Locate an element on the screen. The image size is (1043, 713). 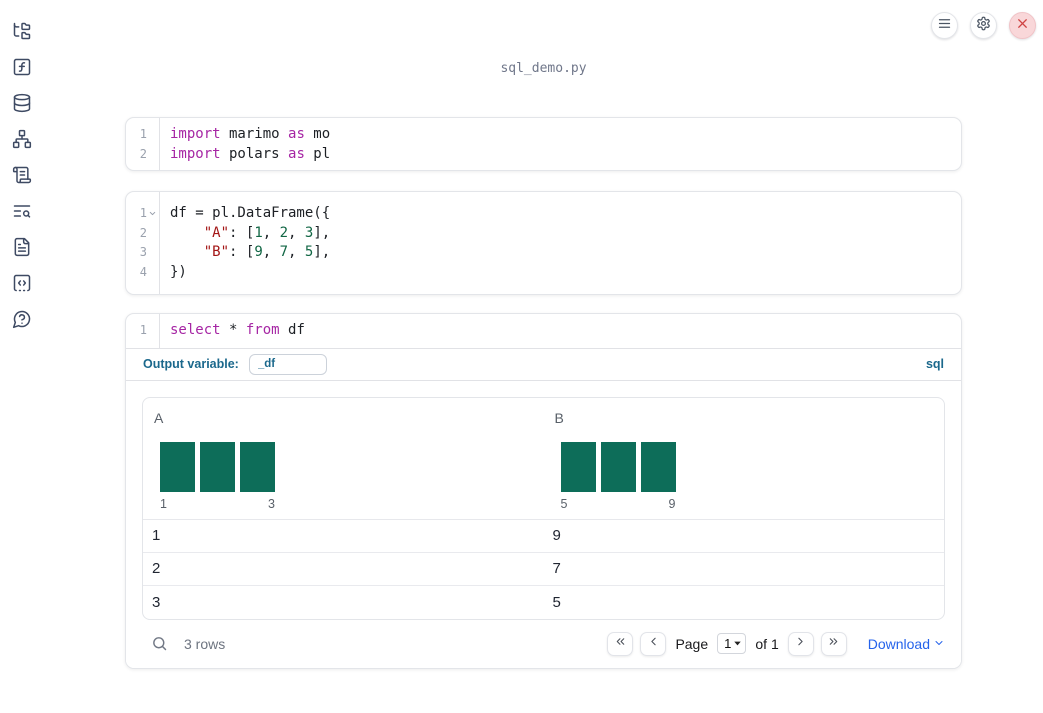
gutter-line: 3 is located at coordinates (142, 253).